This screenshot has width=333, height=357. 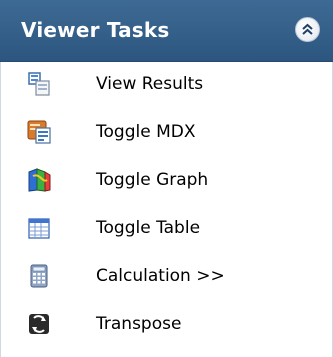 I want to click on task-toggle-graph: Toggle Graph, so click(x=166, y=180).